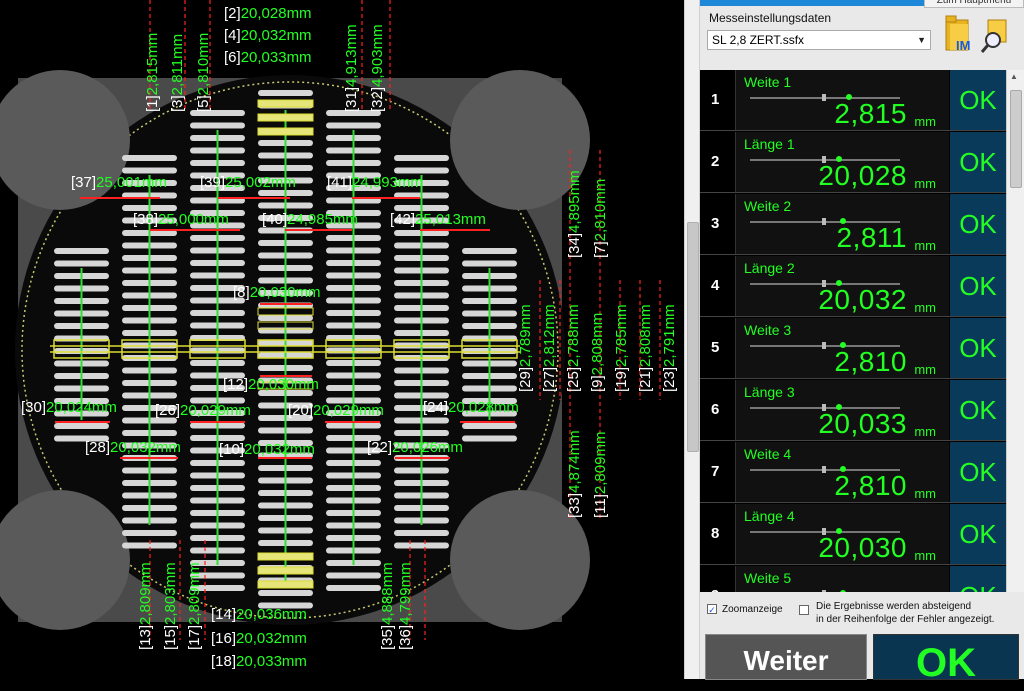 The image size is (1024, 691). Describe the element at coordinates (974, 4) in the screenshot. I see `main-menu-tab: Zum Hauptmenü` at that location.